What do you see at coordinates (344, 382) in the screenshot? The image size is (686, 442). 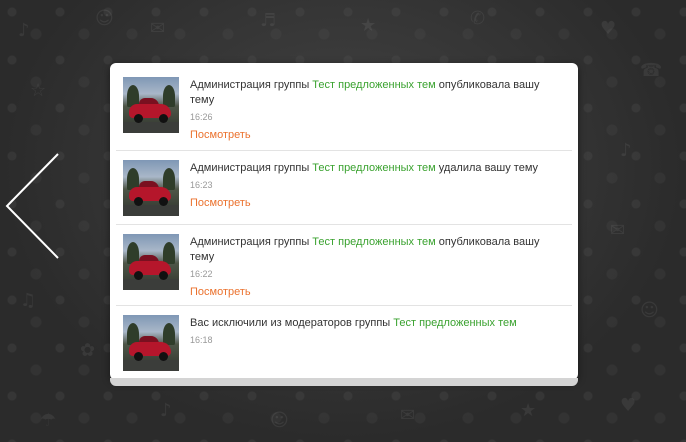 I see `panel-footer-edge` at bounding box center [344, 382].